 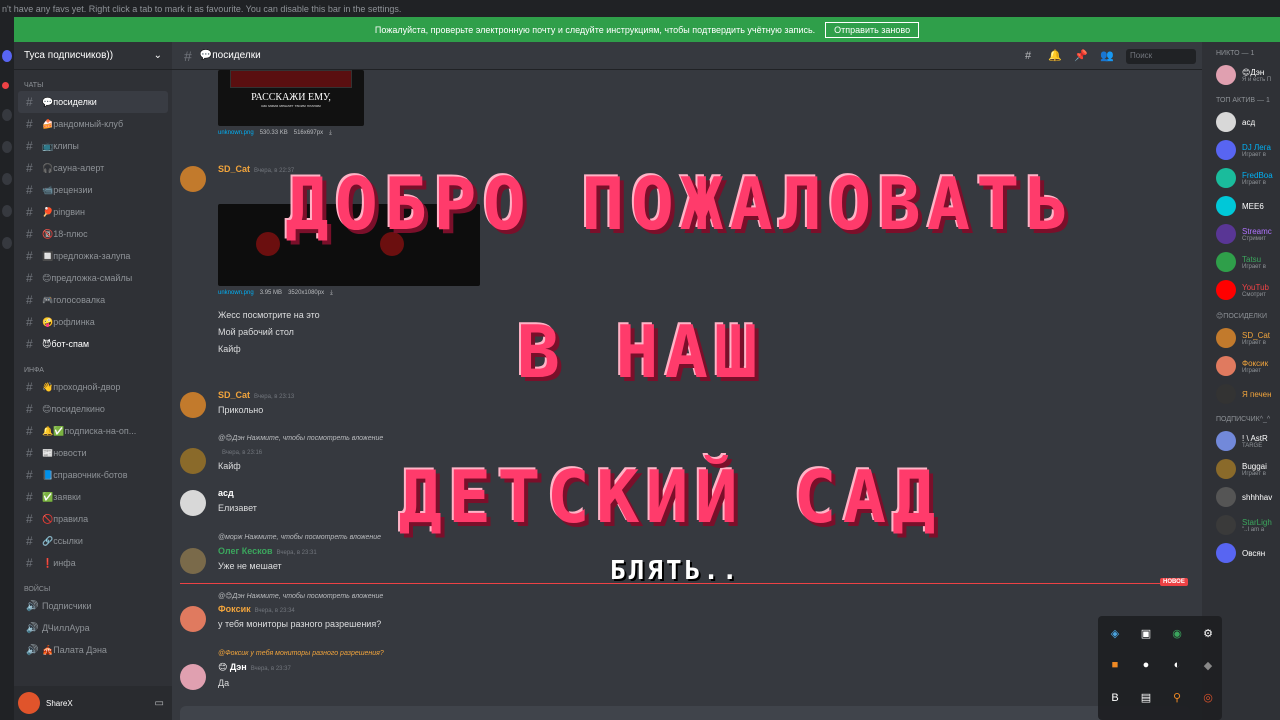 I want to click on drop-icon: ●, so click(x=1146, y=665).